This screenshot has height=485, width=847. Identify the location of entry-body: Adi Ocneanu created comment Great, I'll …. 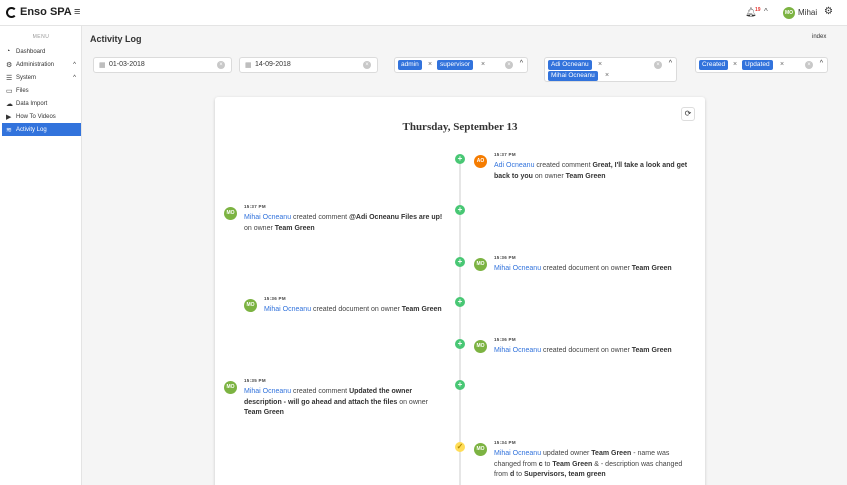
(594, 171).